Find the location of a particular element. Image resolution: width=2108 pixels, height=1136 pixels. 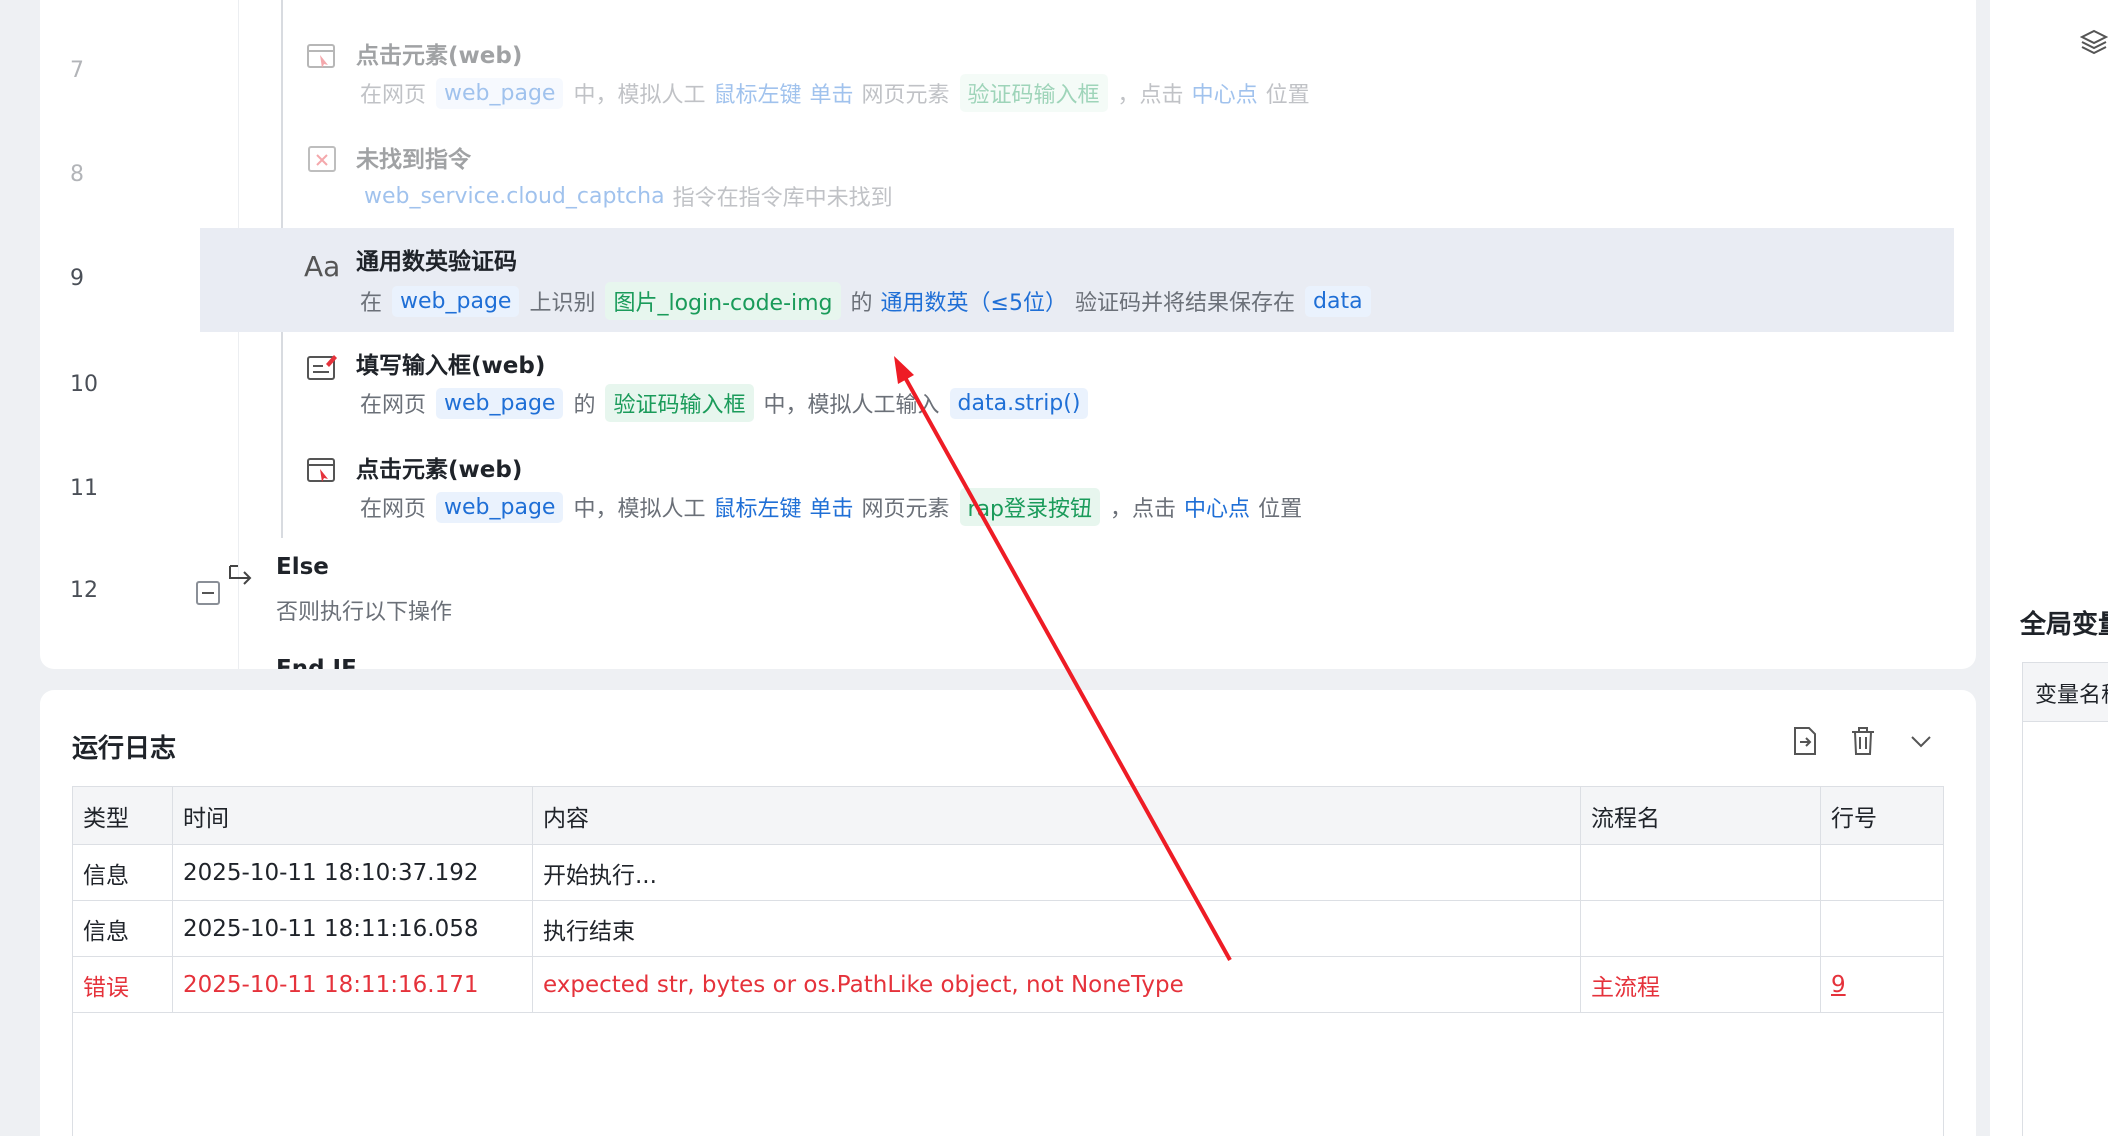

right-title-clip: 全局变量 is located at coordinates (2064, 624).